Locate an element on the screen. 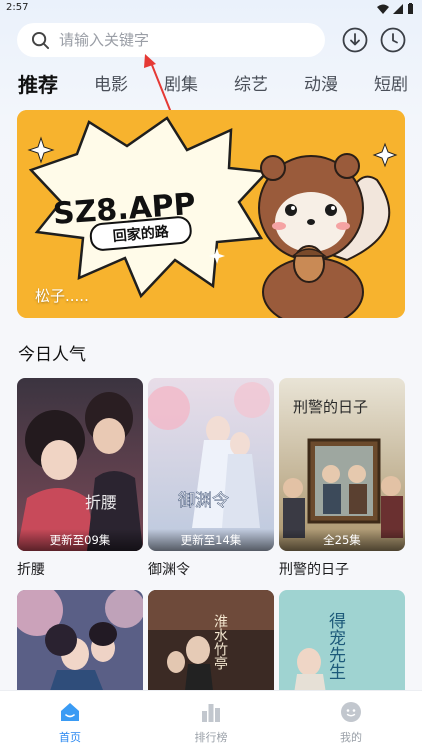  nav-label: 首页 is located at coordinates (70, 737).